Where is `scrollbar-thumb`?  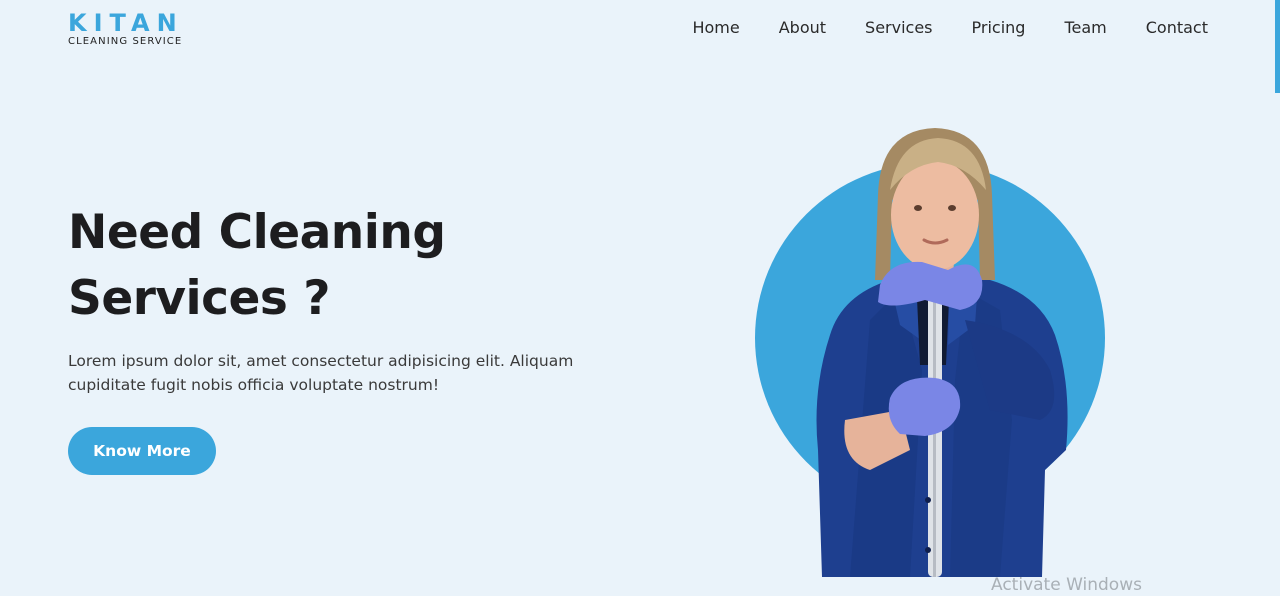 scrollbar-thumb is located at coordinates (1277, 46).